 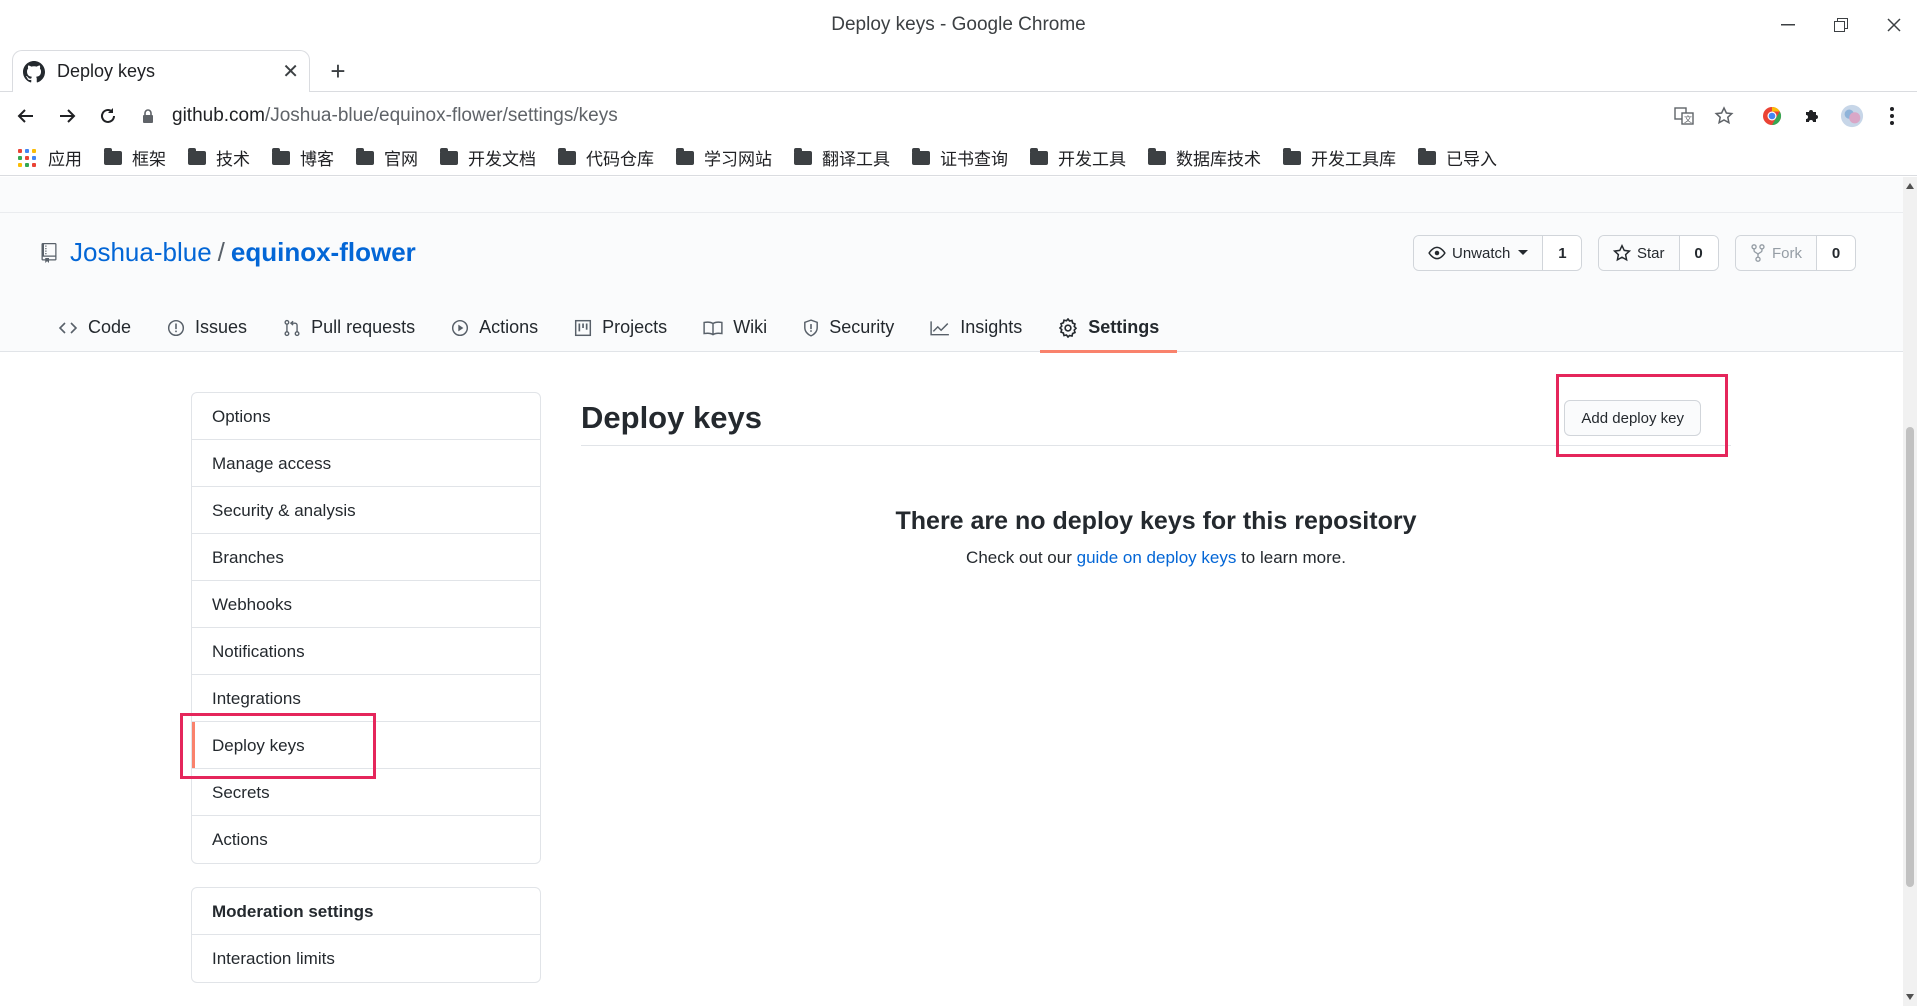 What do you see at coordinates (1078, 157) in the screenshot?
I see `bookmark-folder: 开发工具` at bounding box center [1078, 157].